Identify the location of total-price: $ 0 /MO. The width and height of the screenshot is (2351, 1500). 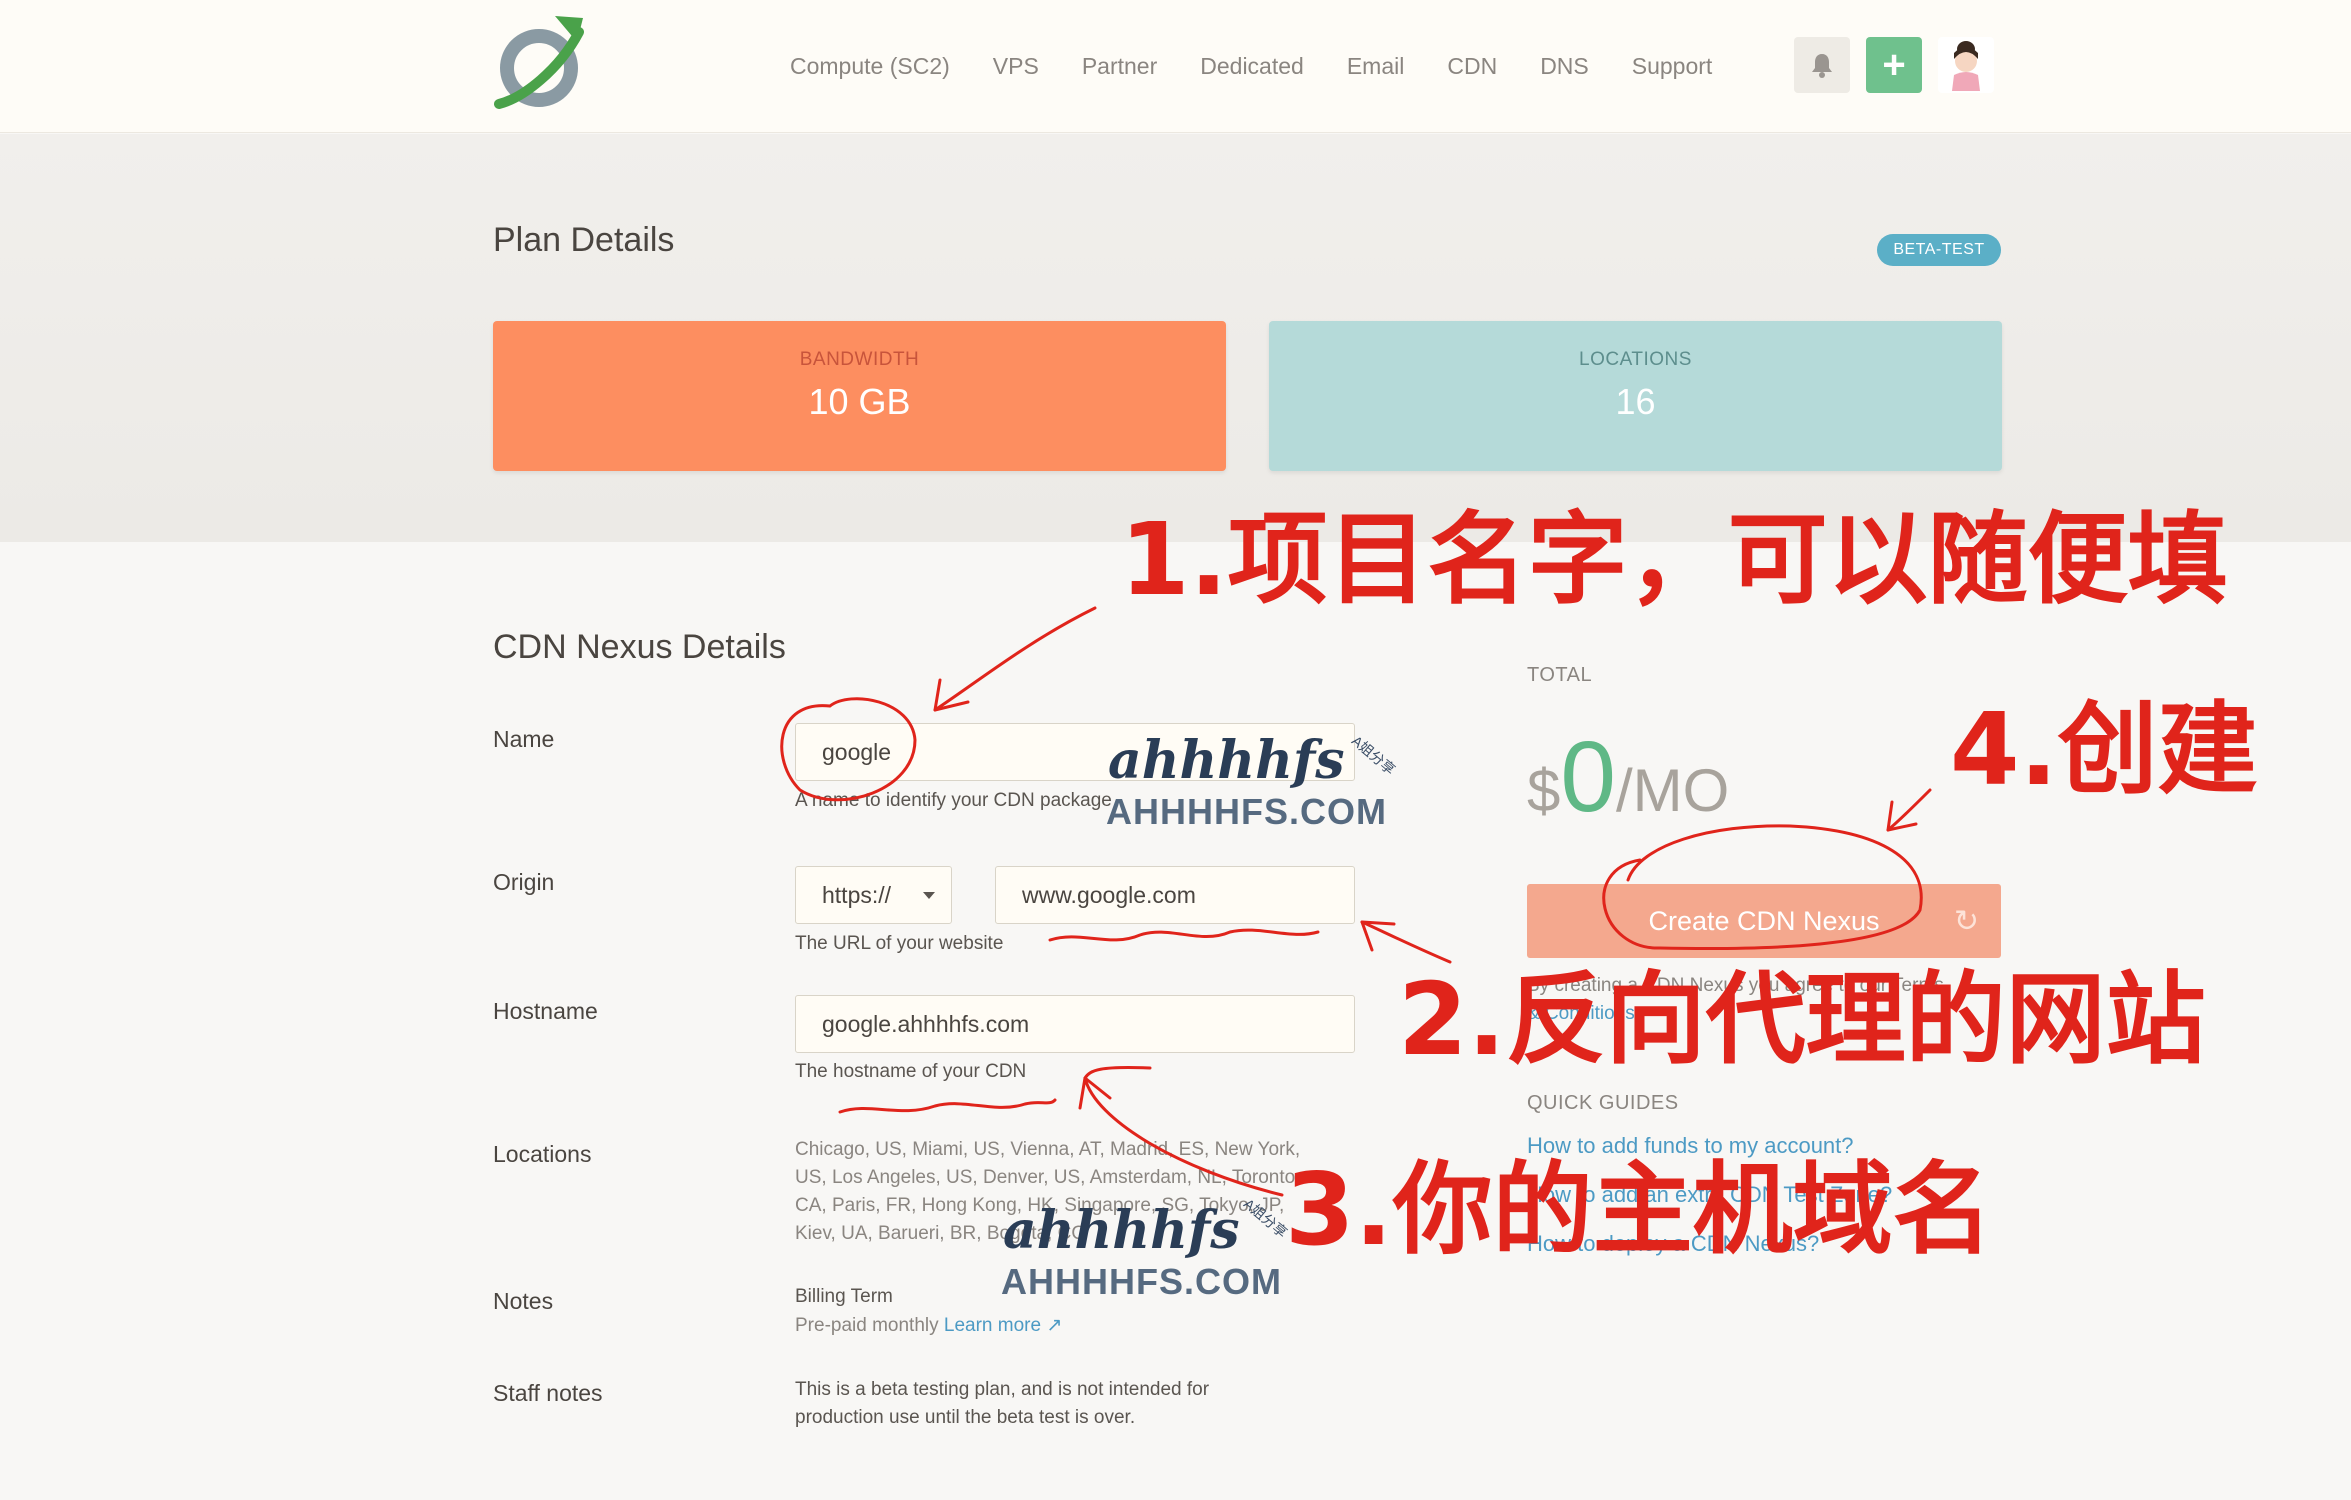
(1628, 777).